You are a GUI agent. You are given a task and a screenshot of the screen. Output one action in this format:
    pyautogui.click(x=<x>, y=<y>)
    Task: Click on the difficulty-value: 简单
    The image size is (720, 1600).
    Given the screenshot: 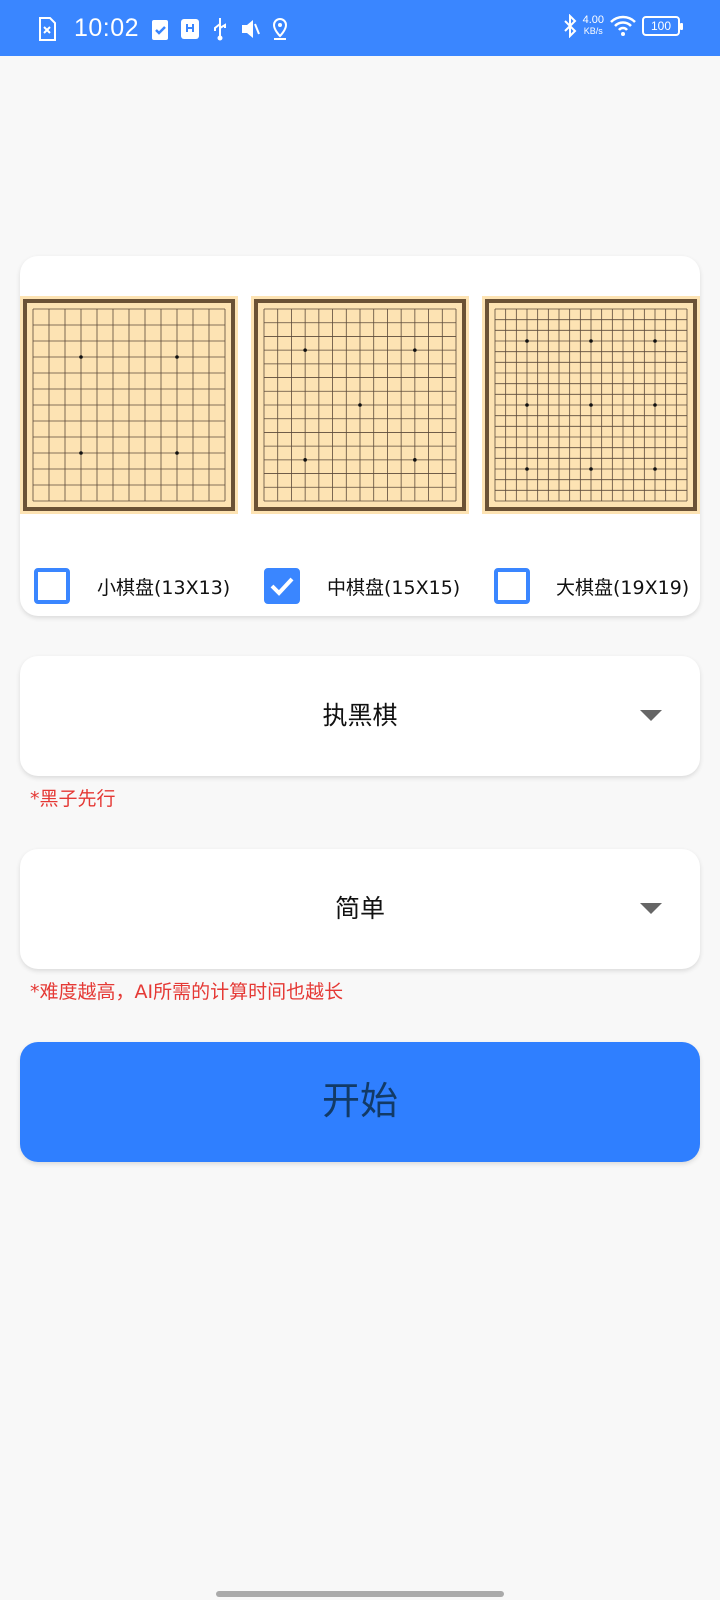 What is the action you would take?
    pyautogui.click(x=359, y=908)
    